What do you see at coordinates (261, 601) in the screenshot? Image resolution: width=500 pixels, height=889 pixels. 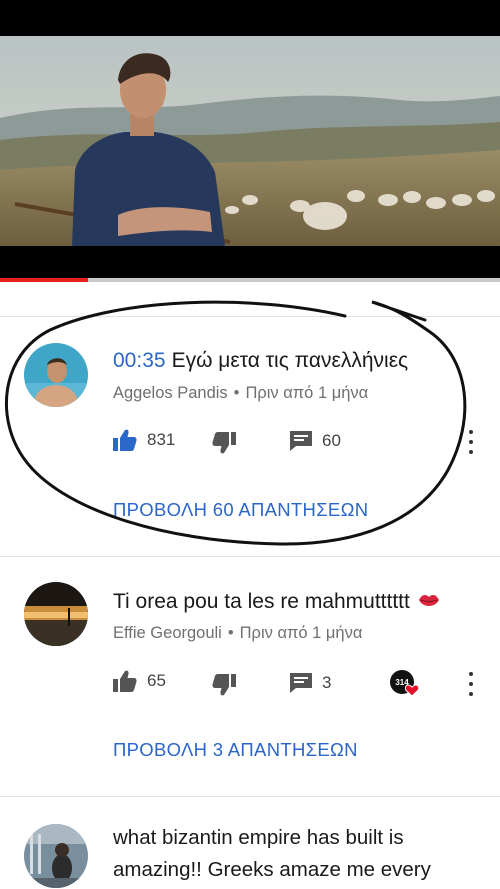 I see `comment-body: Ti orea pou ta les re mahmutttttt` at bounding box center [261, 601].